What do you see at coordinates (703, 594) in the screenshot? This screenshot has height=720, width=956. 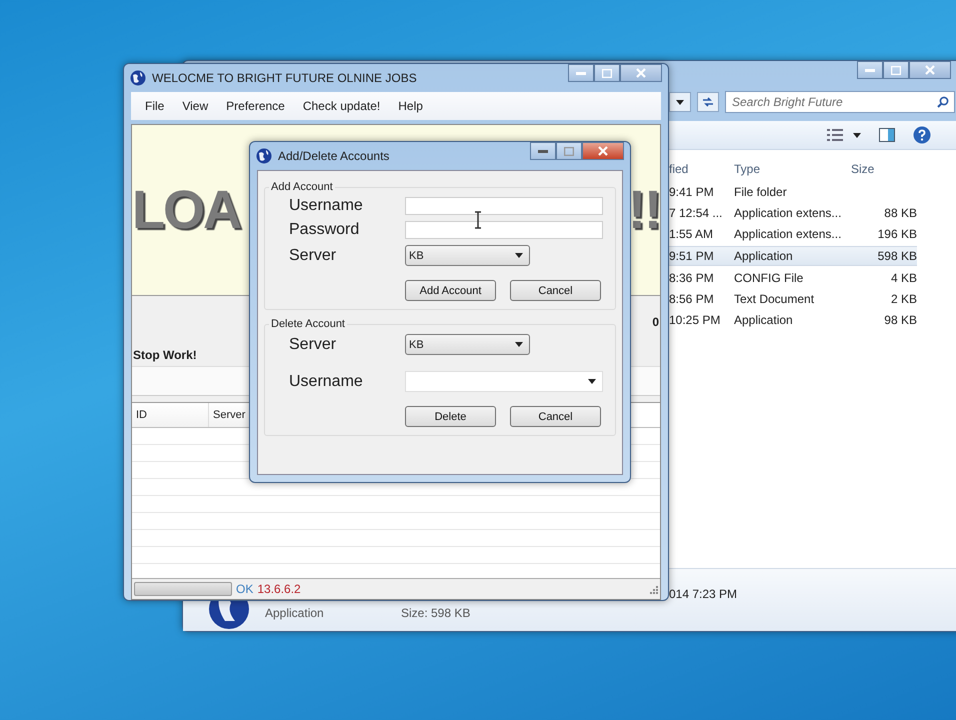 I see `date-modified-text: 014 7:23 PM` at bounding box center [703, 594].